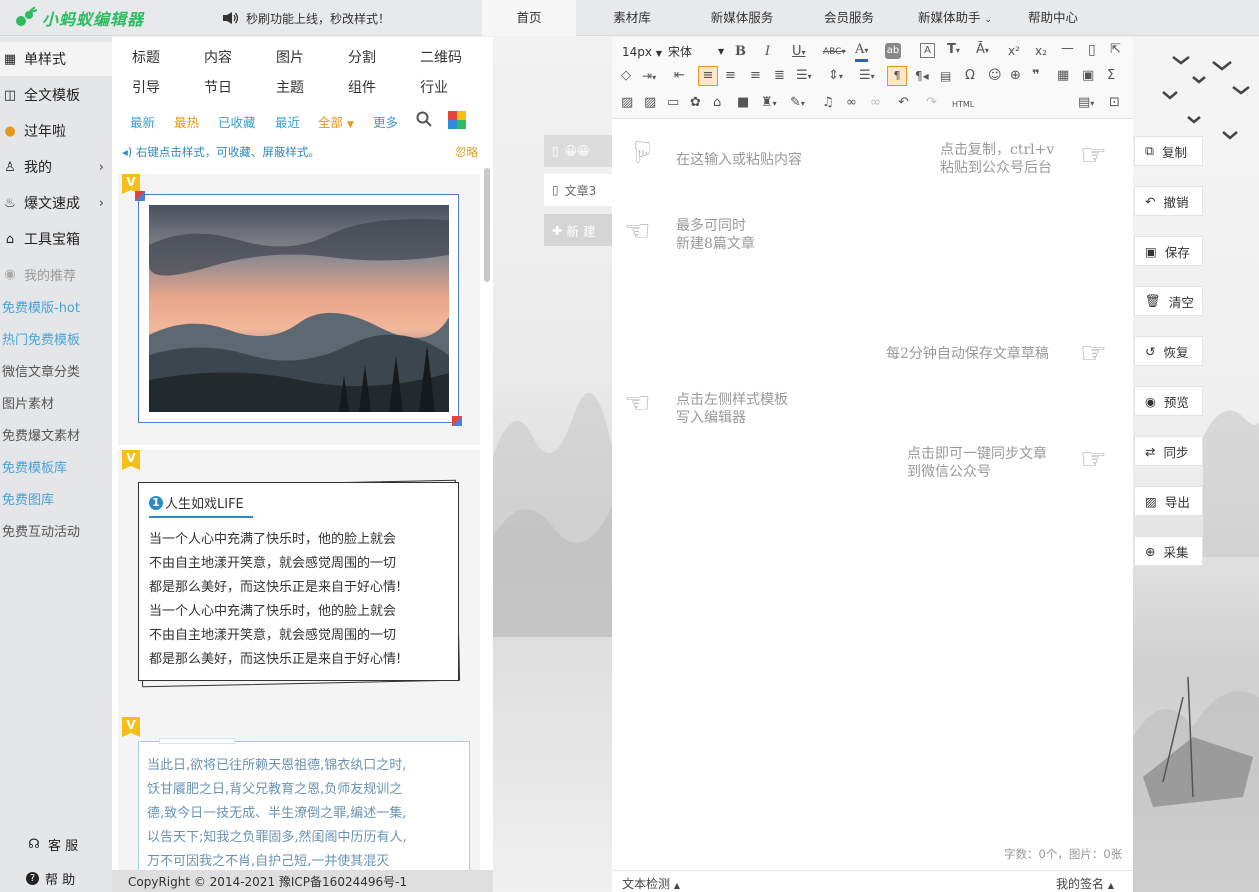 The image size is (1259, 892). I want to click on collect-button: ⊕ 采集, so click(1168, 551).